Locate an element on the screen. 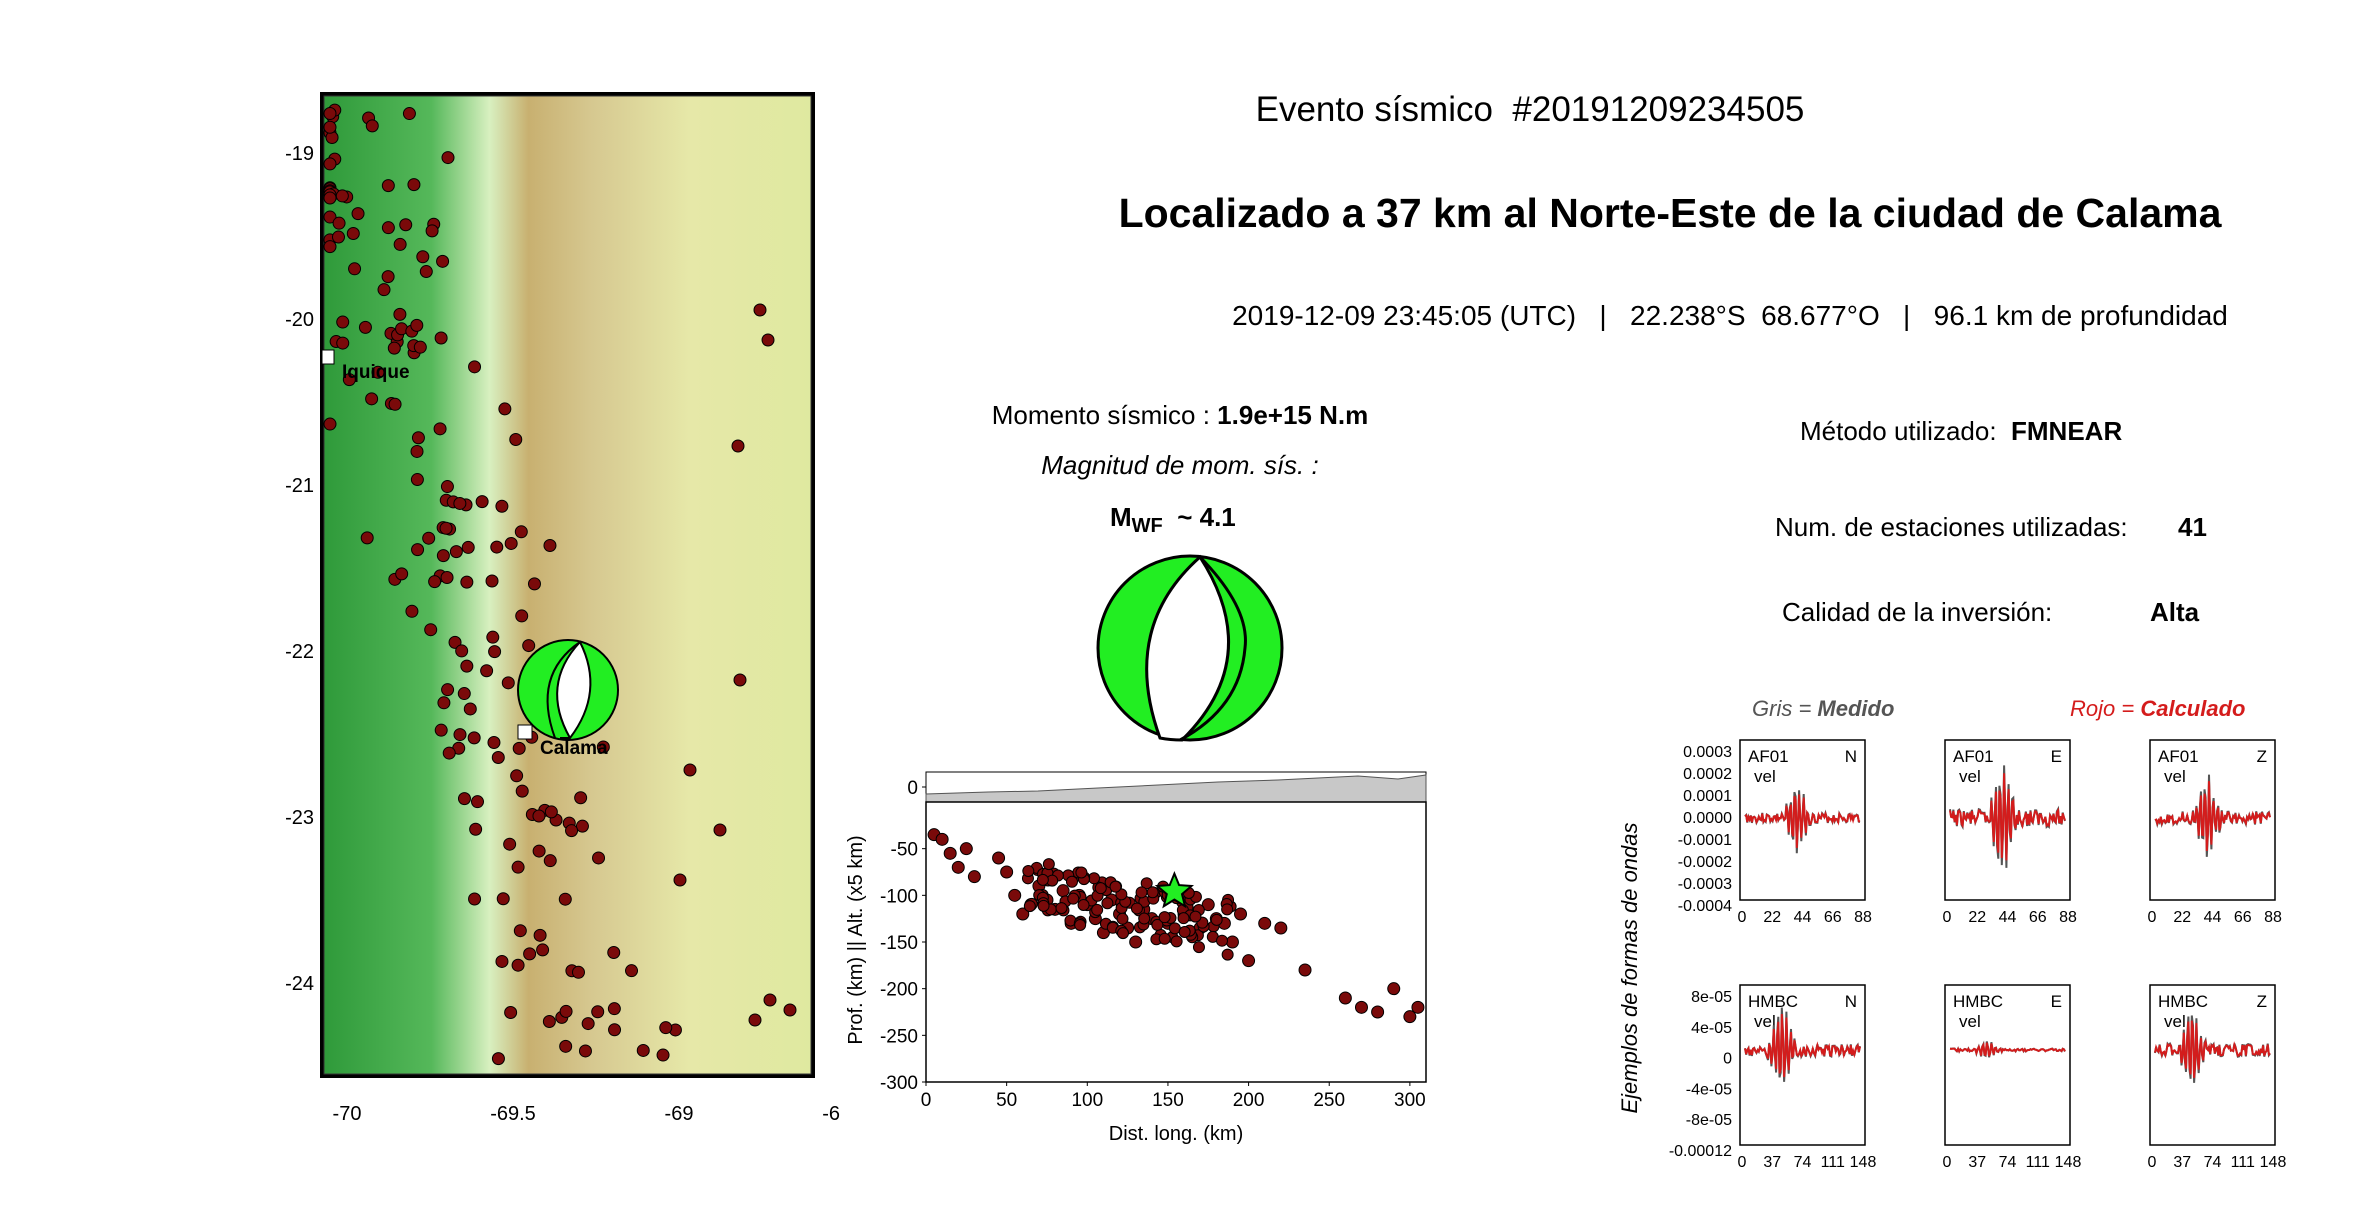 The width and height of the screenshot is (2378, 1212). iquique-marker is located at coordinates (328, 357).